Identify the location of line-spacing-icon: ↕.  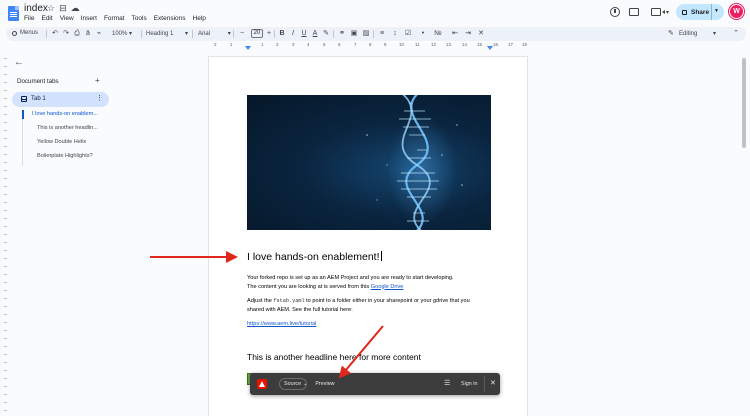
(395, 34).